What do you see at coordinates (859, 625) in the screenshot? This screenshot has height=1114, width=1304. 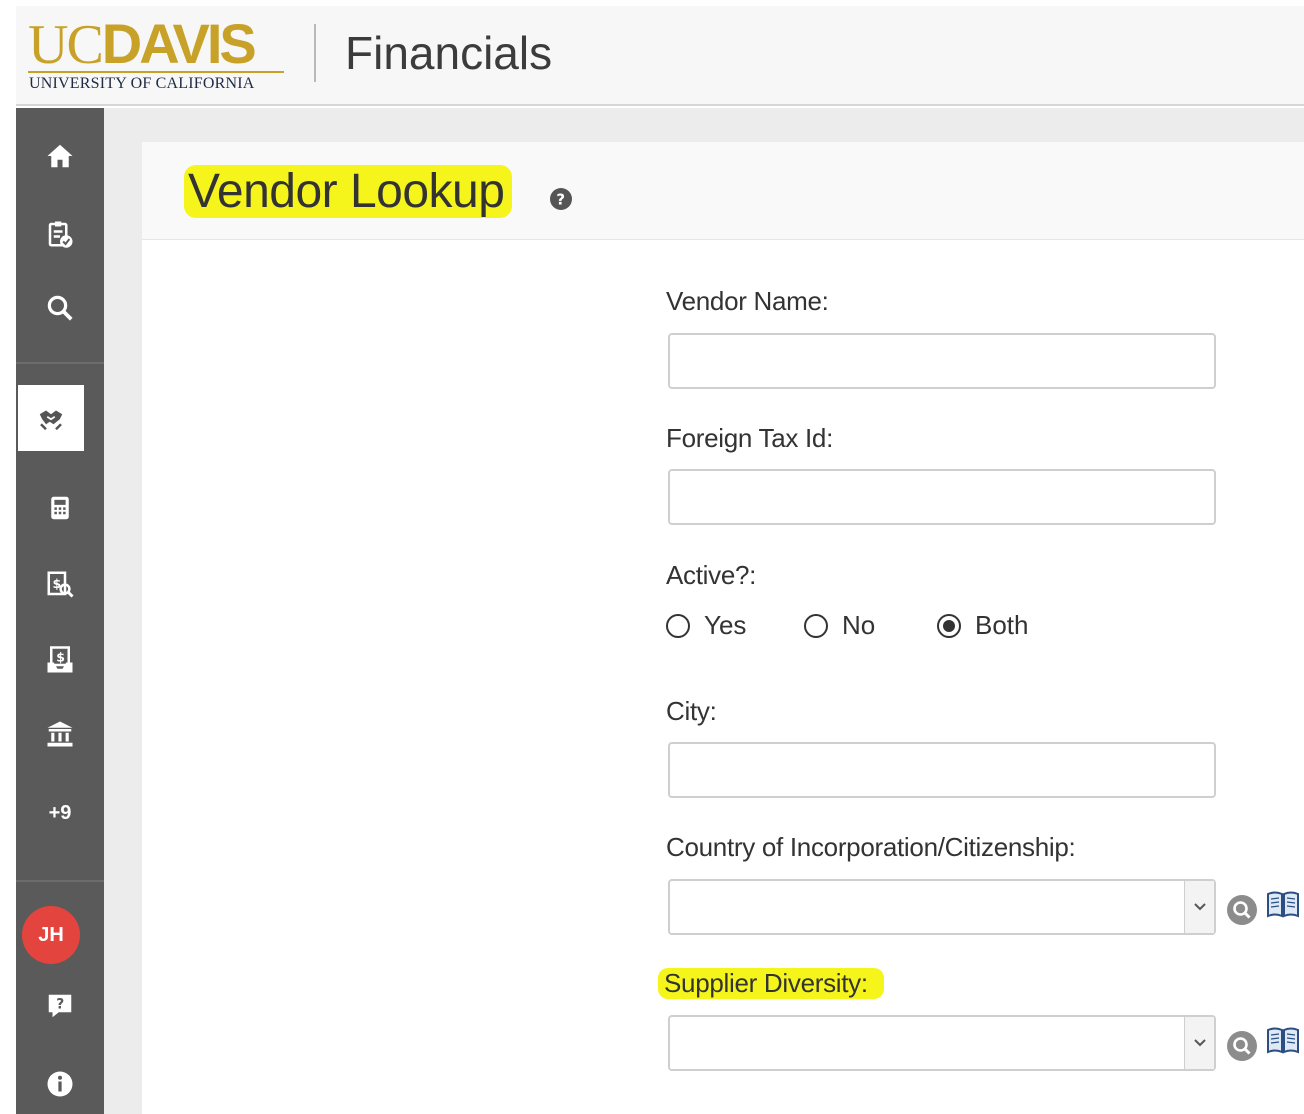 I see `radio-label: No` at bounding box center [859, 625].